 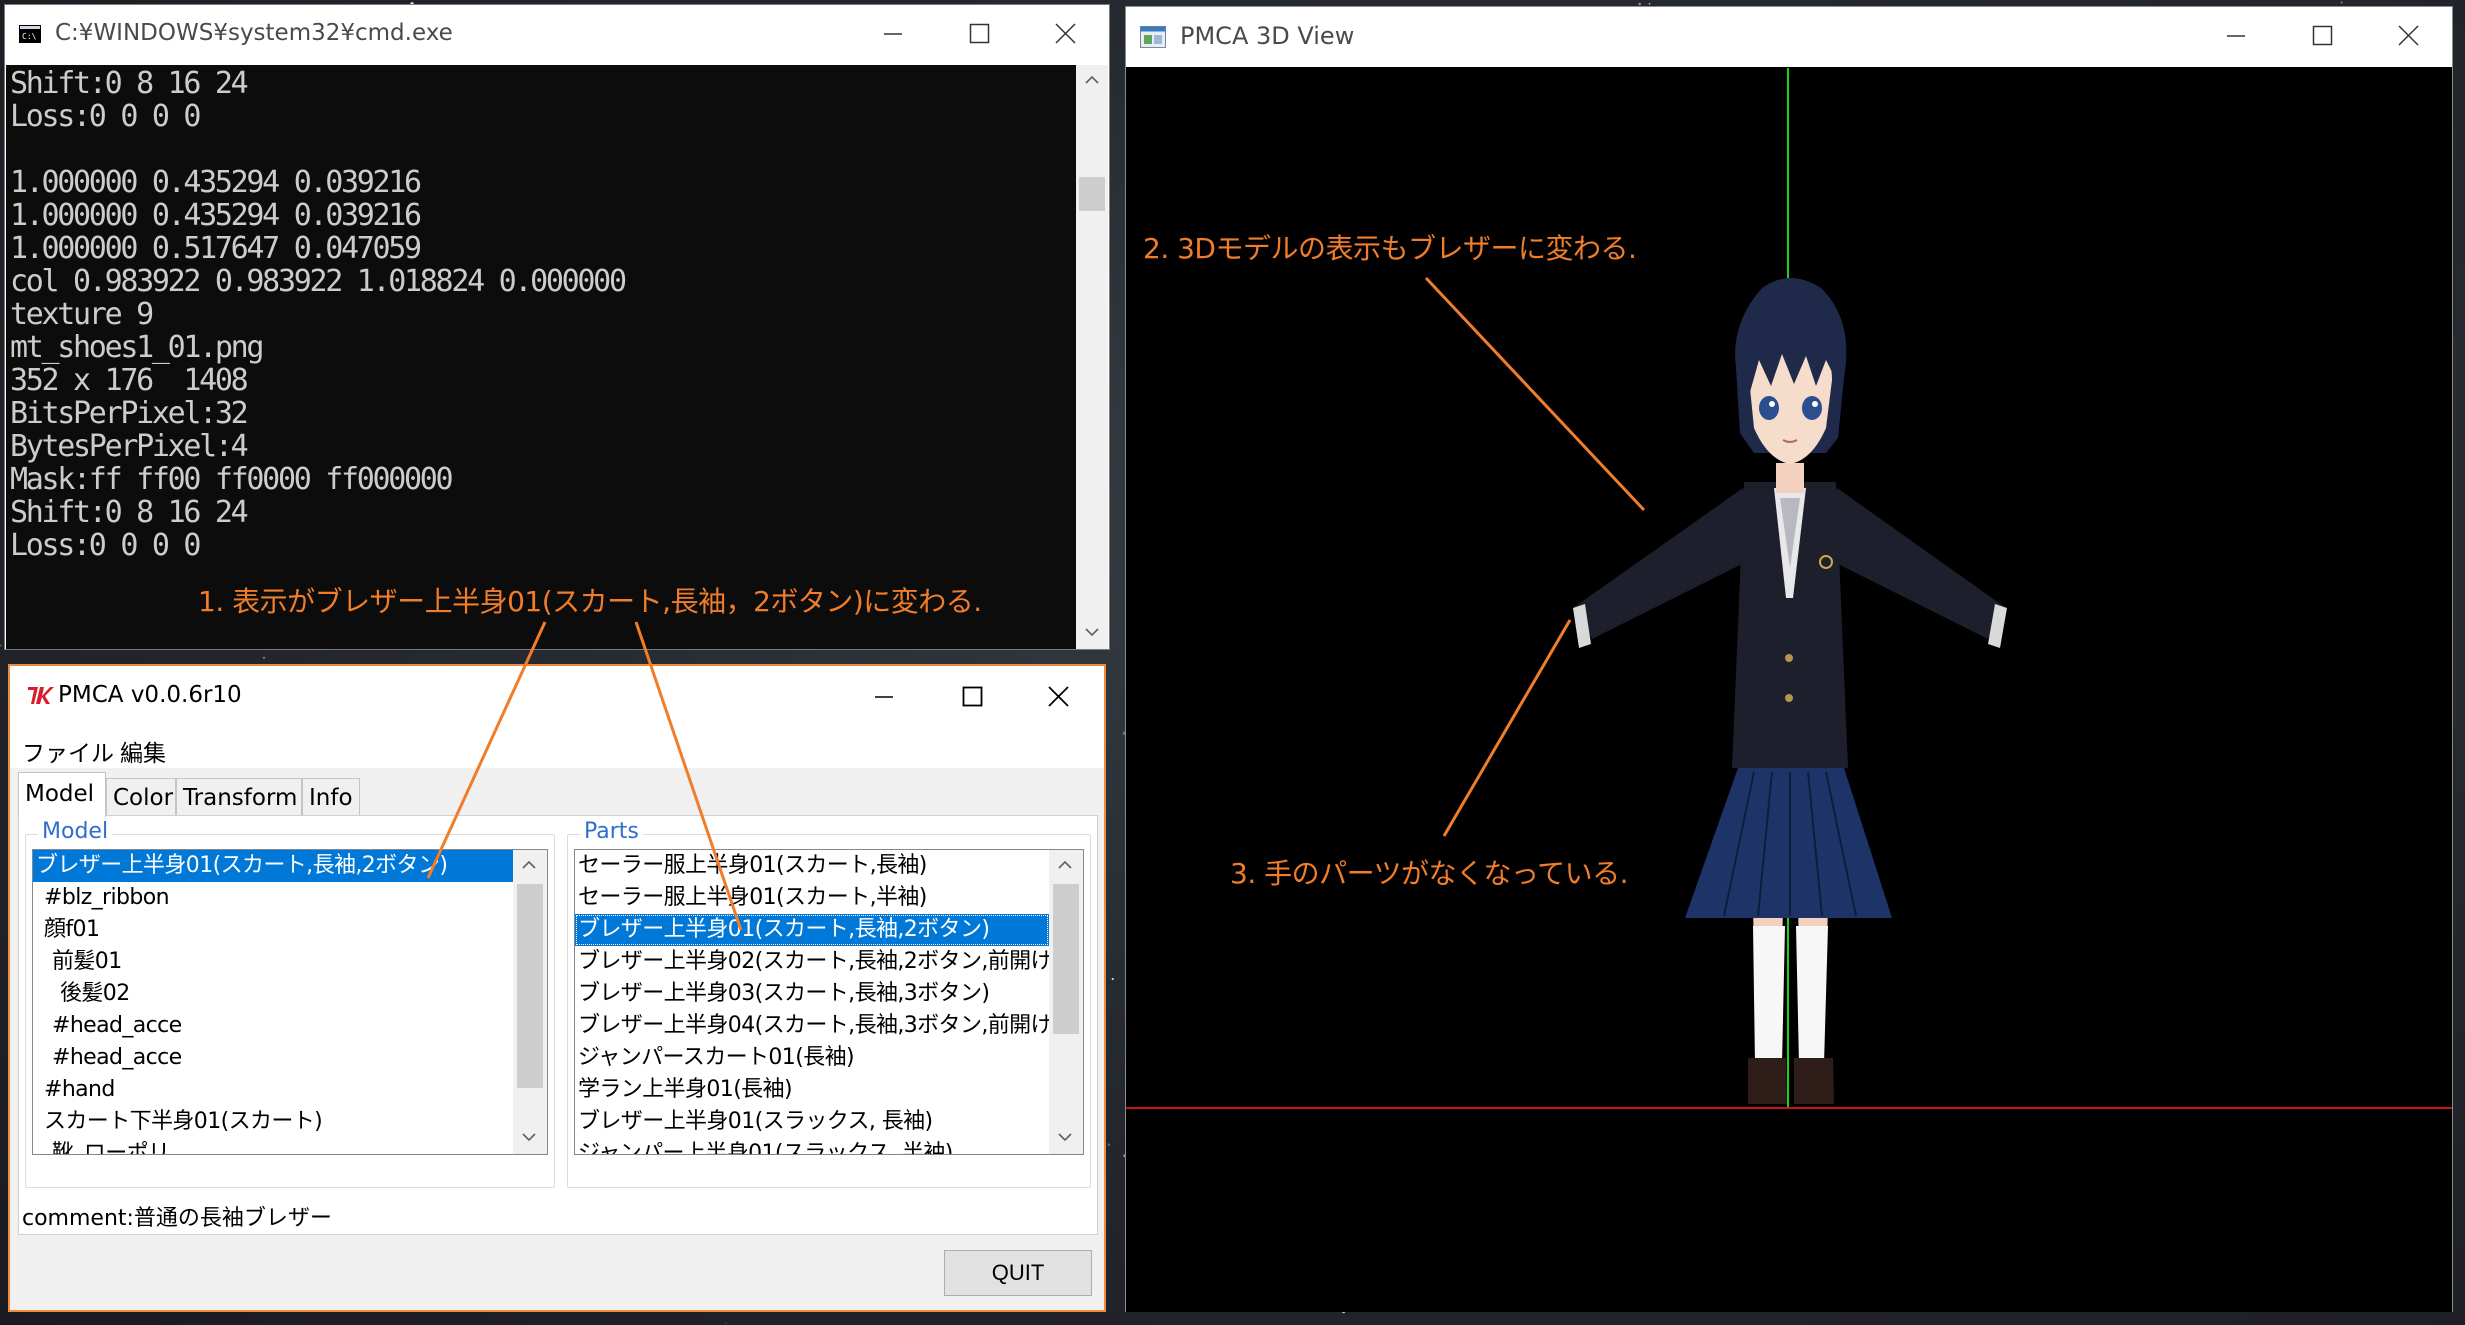 I want to click on console-line: BytesPerPixel:4, so click(x=129, y=446).